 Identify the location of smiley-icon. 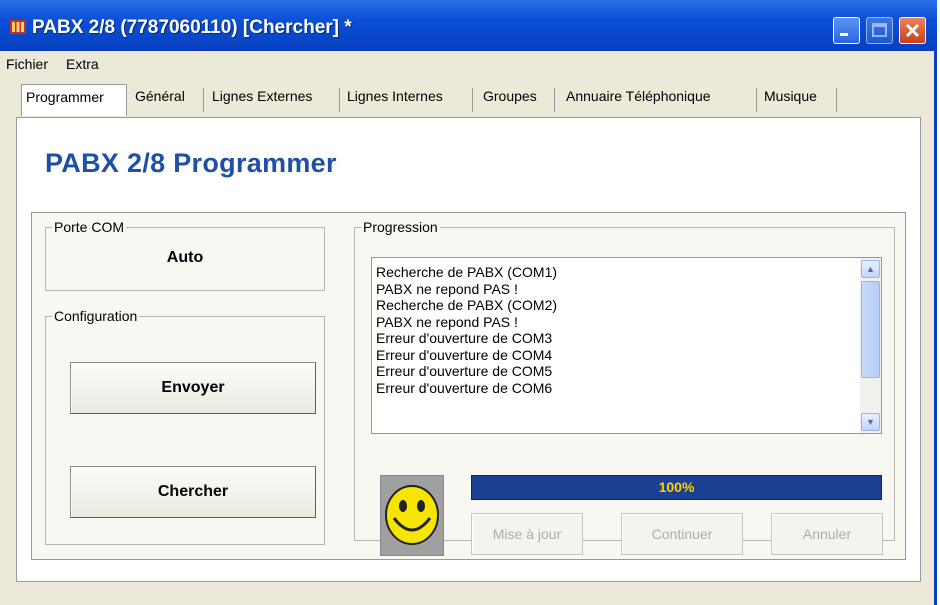
(412, 515).